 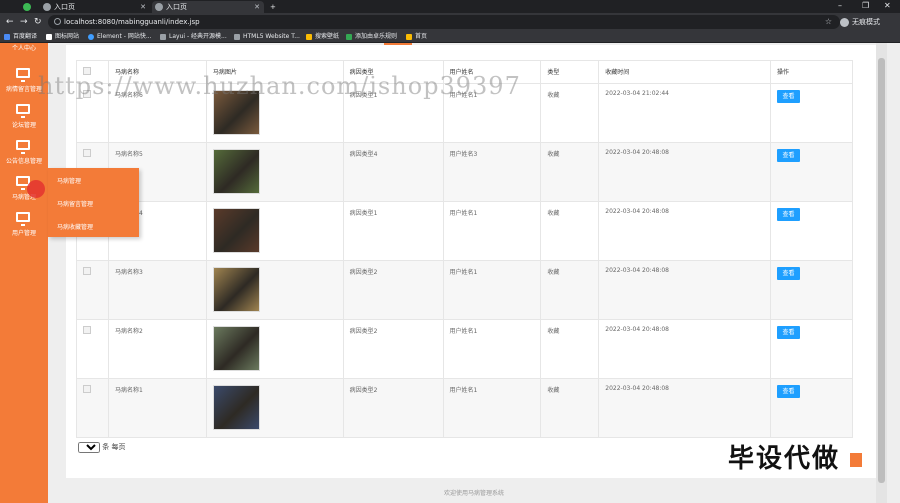 What do you see at coordinates (157, 349) in the screenshot?
I see `illness-name-cell: 马病名称2` at bounding box center [157, 349].